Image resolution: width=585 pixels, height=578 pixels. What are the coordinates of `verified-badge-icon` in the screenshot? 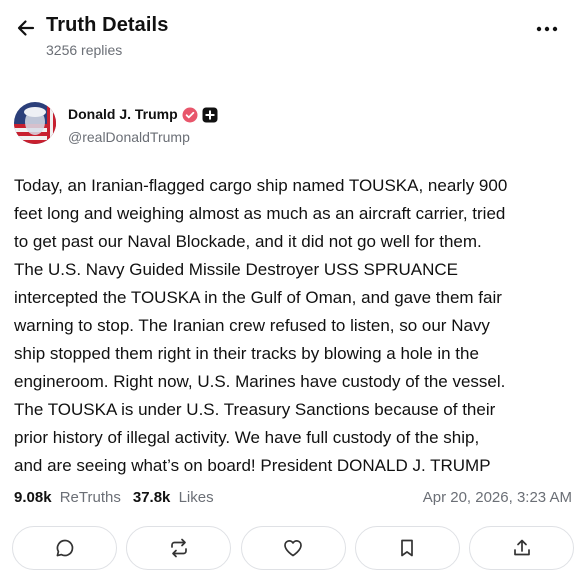 It's located at (190, 115).